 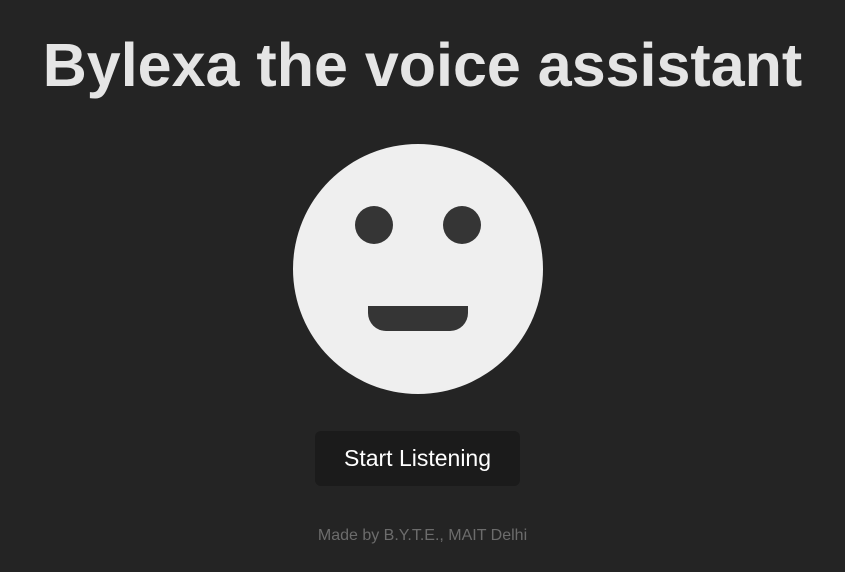 What do you see at coordinates (418, 318) in the screenshot?
I see `mouth` at bounding box center [418, 318].